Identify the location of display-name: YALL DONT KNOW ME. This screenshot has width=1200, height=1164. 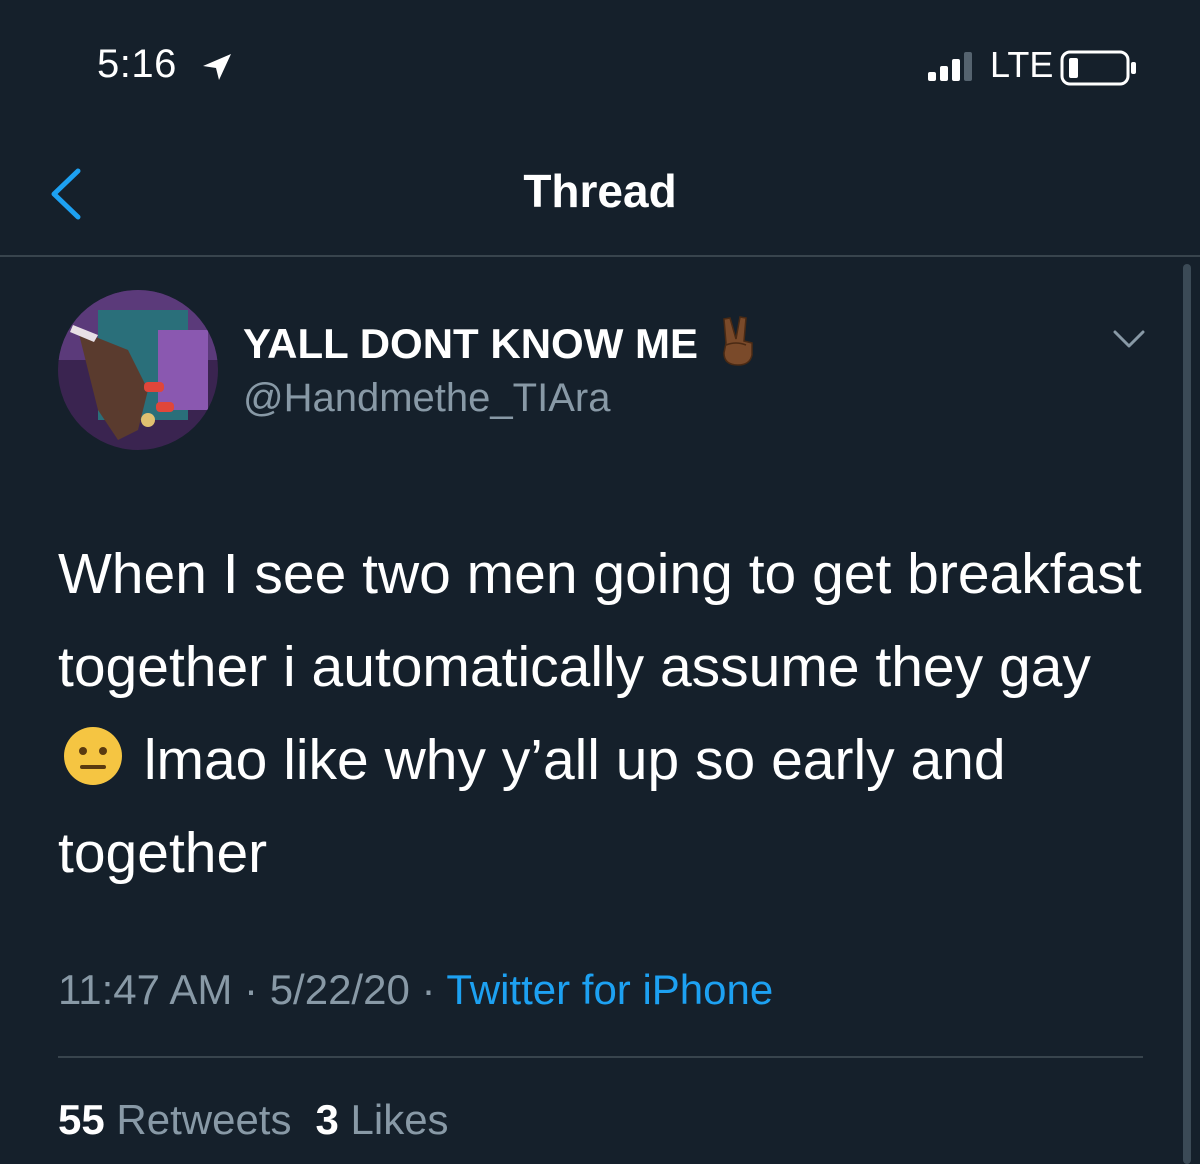
(470, 344).